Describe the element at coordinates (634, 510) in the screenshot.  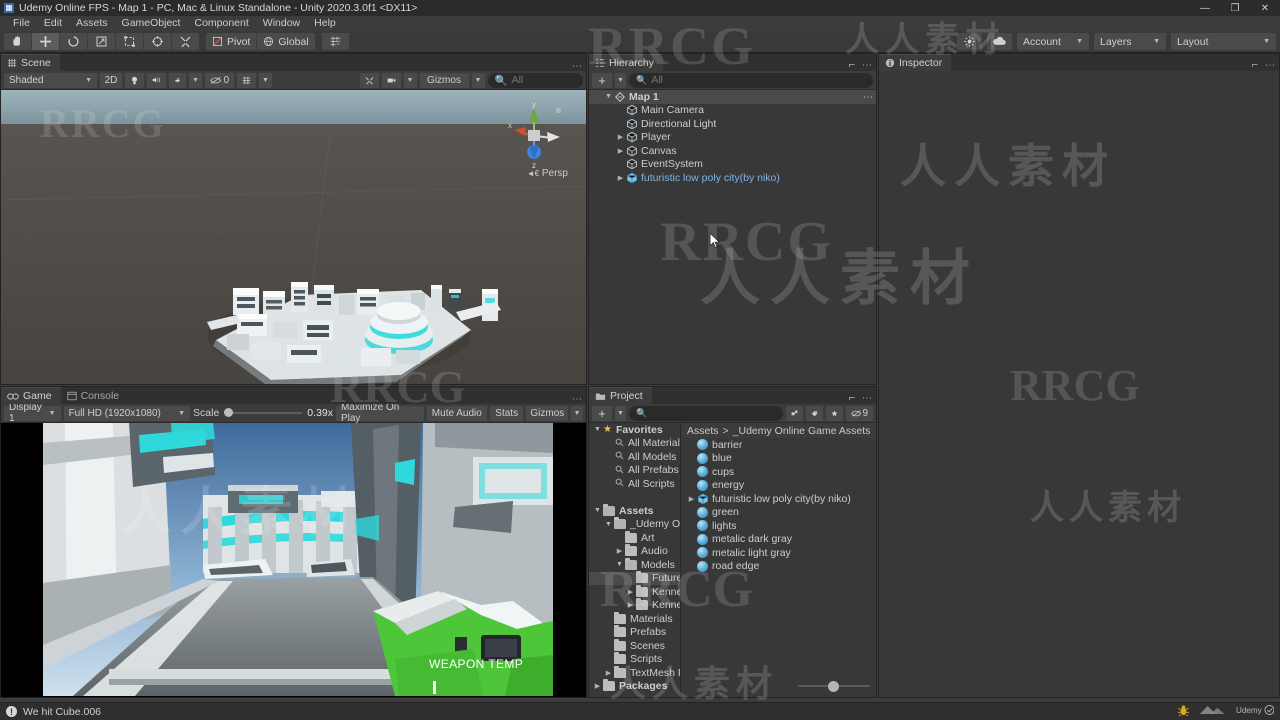
I see `project-tree-row: ▼ Assets` at that location.